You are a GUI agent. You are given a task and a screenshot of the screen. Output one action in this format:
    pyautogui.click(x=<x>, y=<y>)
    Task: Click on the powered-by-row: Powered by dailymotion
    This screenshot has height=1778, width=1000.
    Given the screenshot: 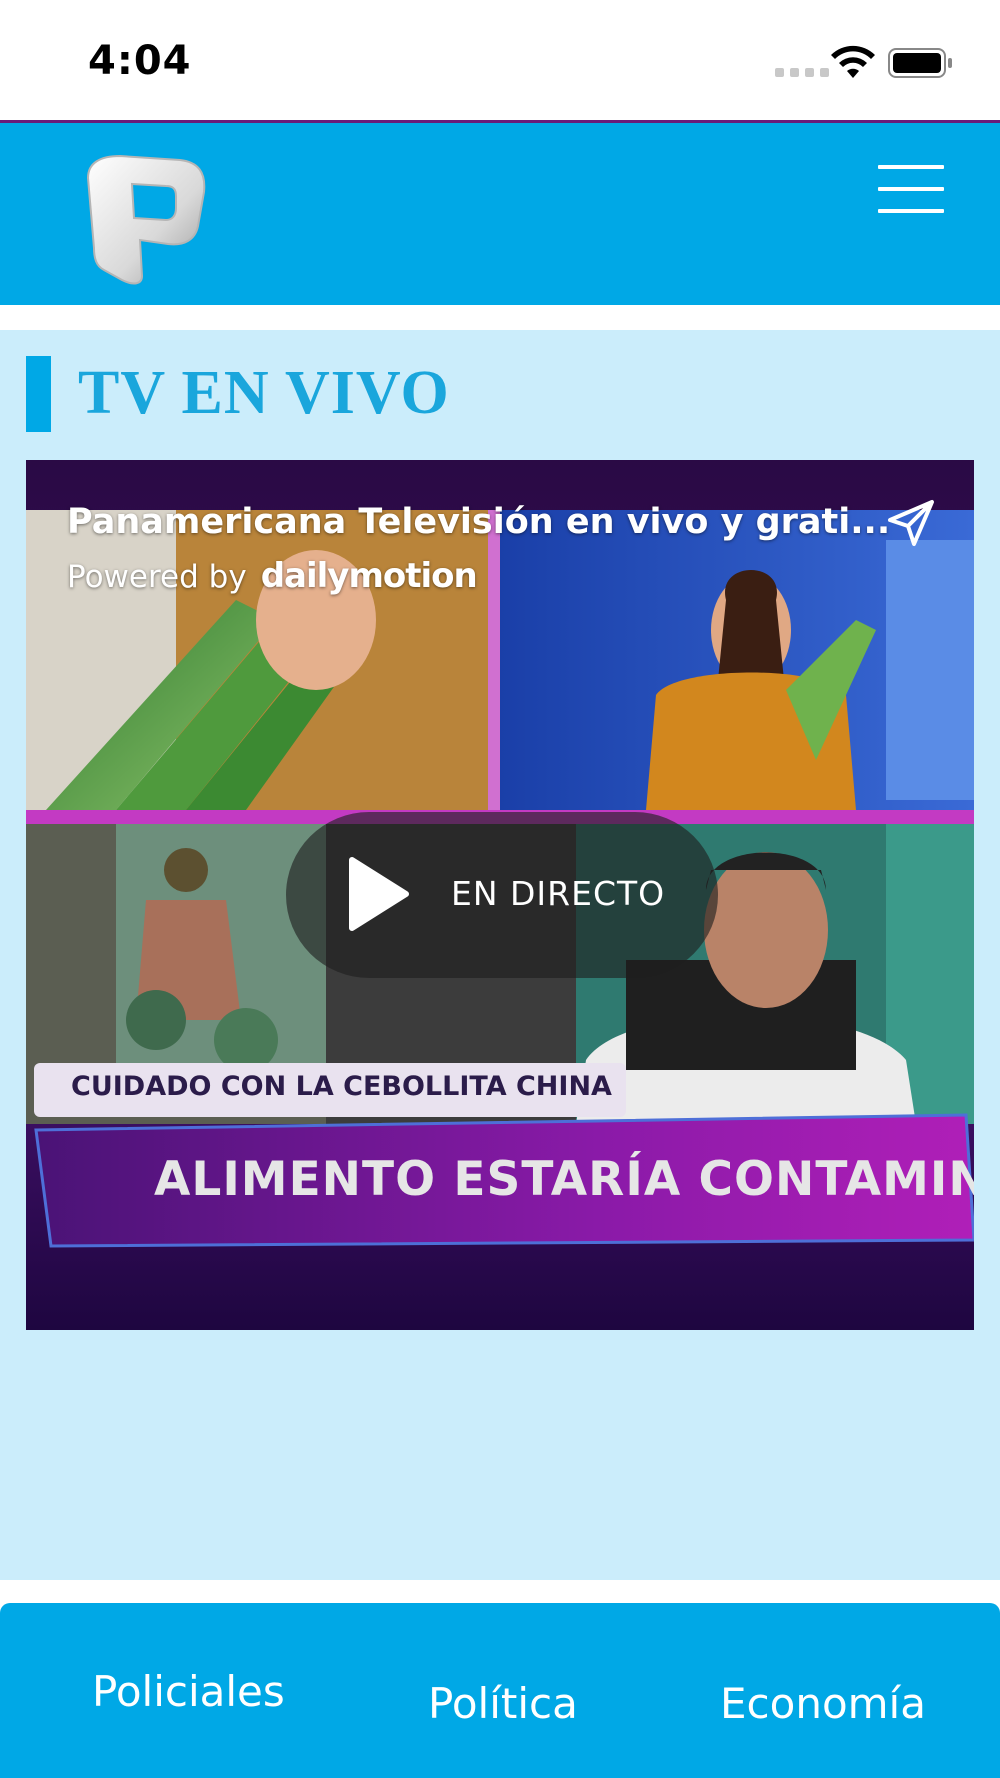 What is the action you would take?
    pyautogui.click(x=272, y=576)
    